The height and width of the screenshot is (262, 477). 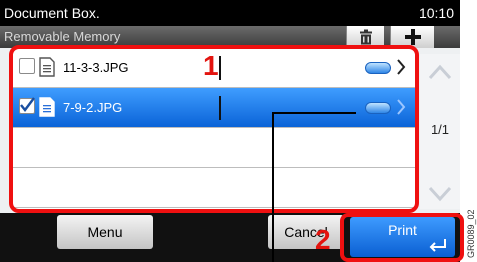 What do you see at coordinates (93, 107) in the screenshot?
I see `file-name: 7-9-2.JPG` at bounding box center [93, 107].